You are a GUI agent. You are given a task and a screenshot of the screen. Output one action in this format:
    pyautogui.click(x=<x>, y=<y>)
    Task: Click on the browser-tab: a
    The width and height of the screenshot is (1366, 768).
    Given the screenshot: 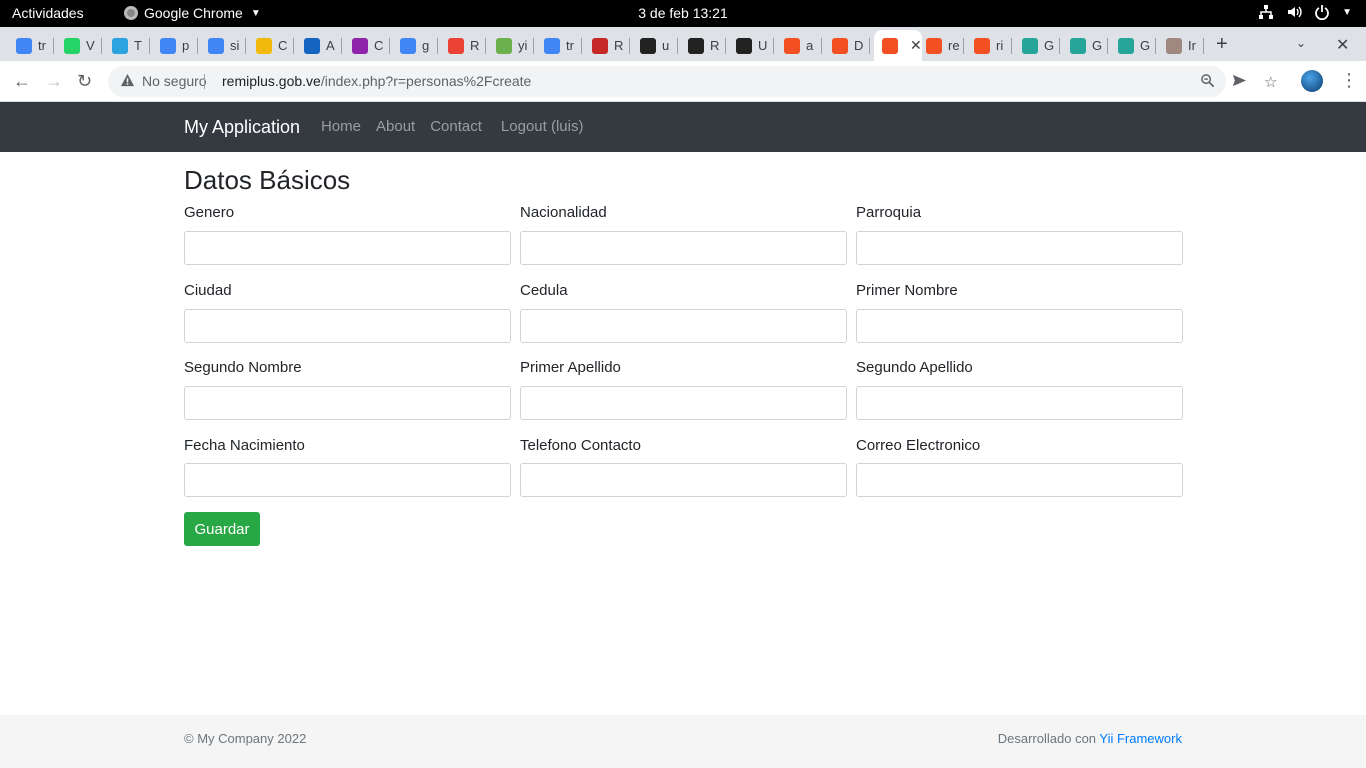 What is the action you would take?
    pyautogui.click(x=799, y=45)
    